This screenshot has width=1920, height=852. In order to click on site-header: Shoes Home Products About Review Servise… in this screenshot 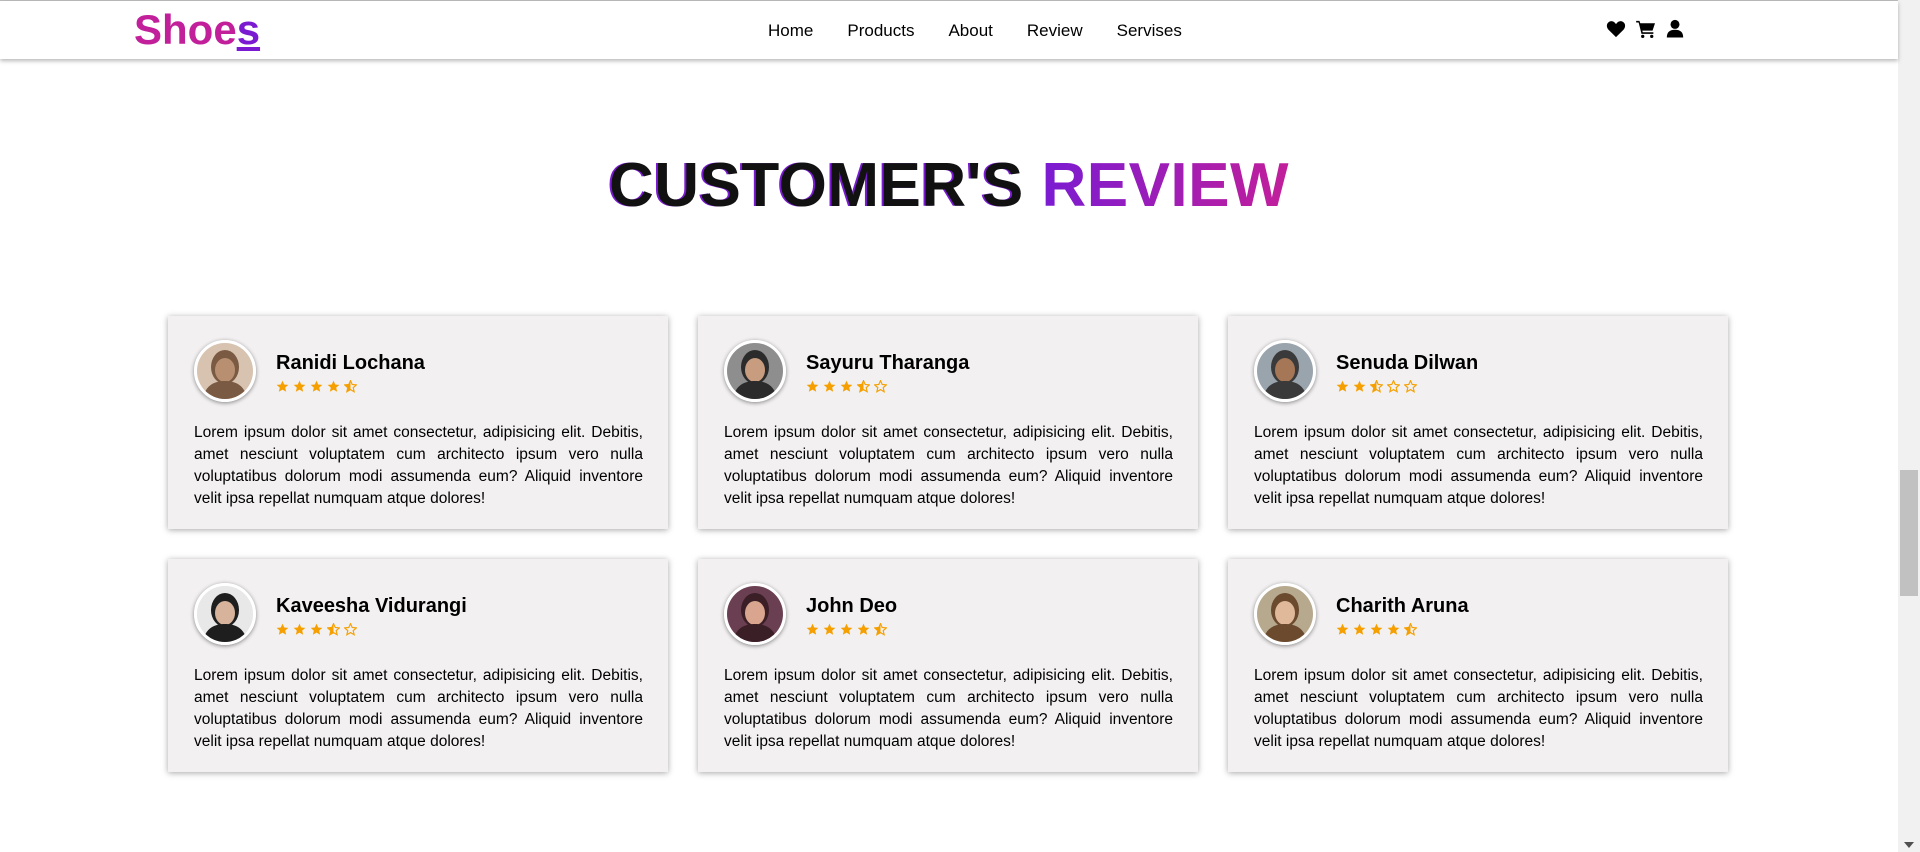, I will do `click(949, 30)`.